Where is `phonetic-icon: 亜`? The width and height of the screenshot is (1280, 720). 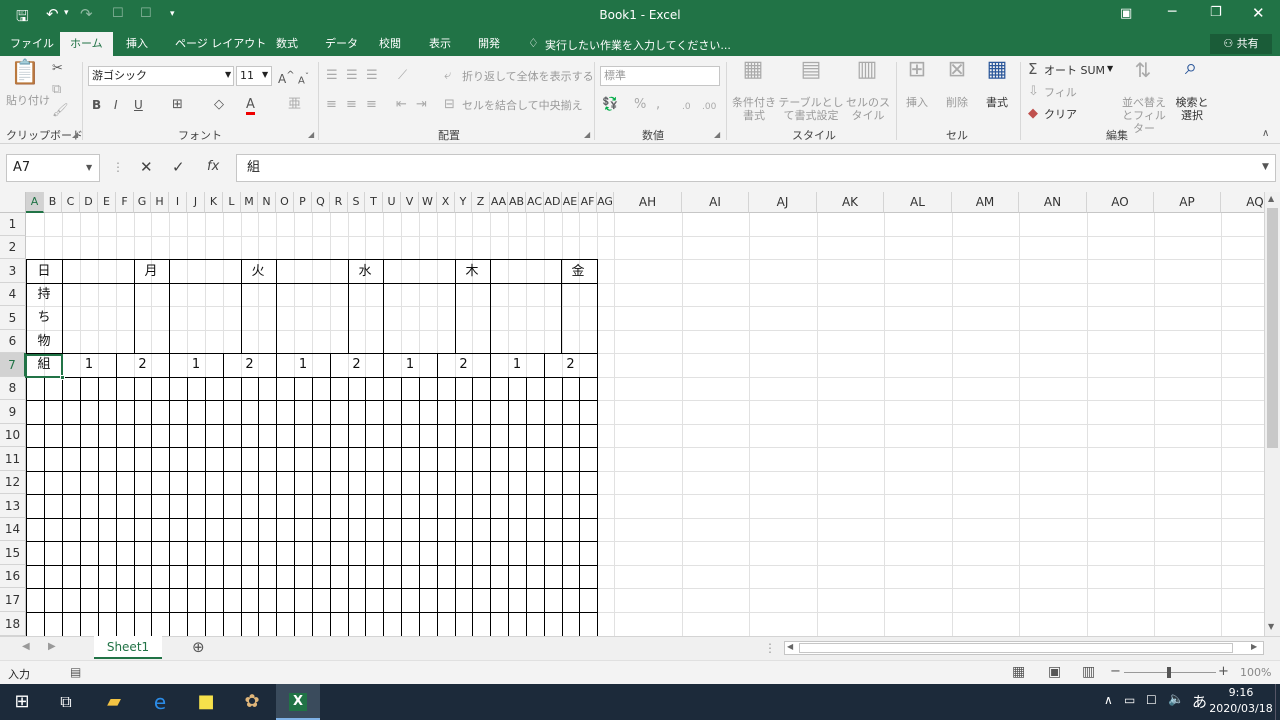 phonetic-icon: 亜 is located at coordinates (294, 105).